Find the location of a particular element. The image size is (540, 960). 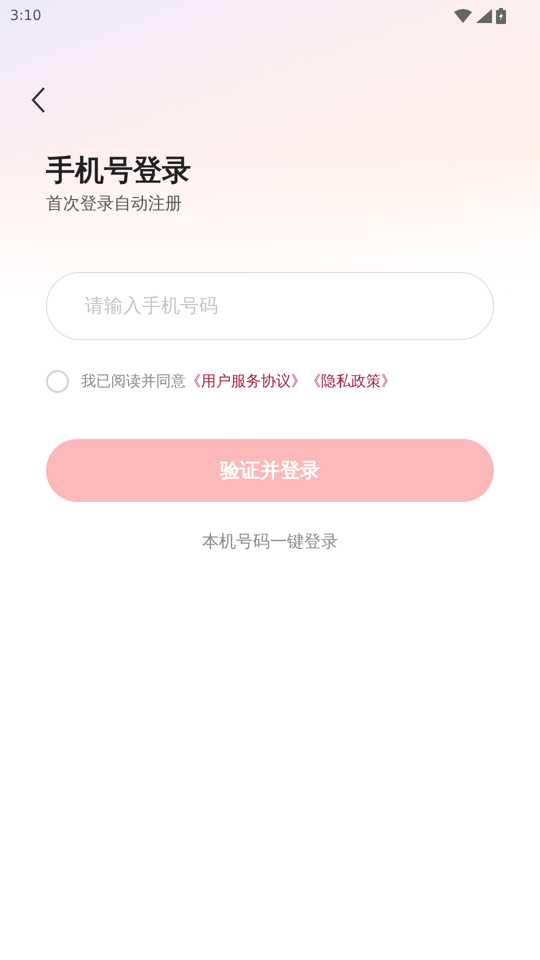

agreement-text: 我已阅读并同意 is located at coordinates (133, 381).